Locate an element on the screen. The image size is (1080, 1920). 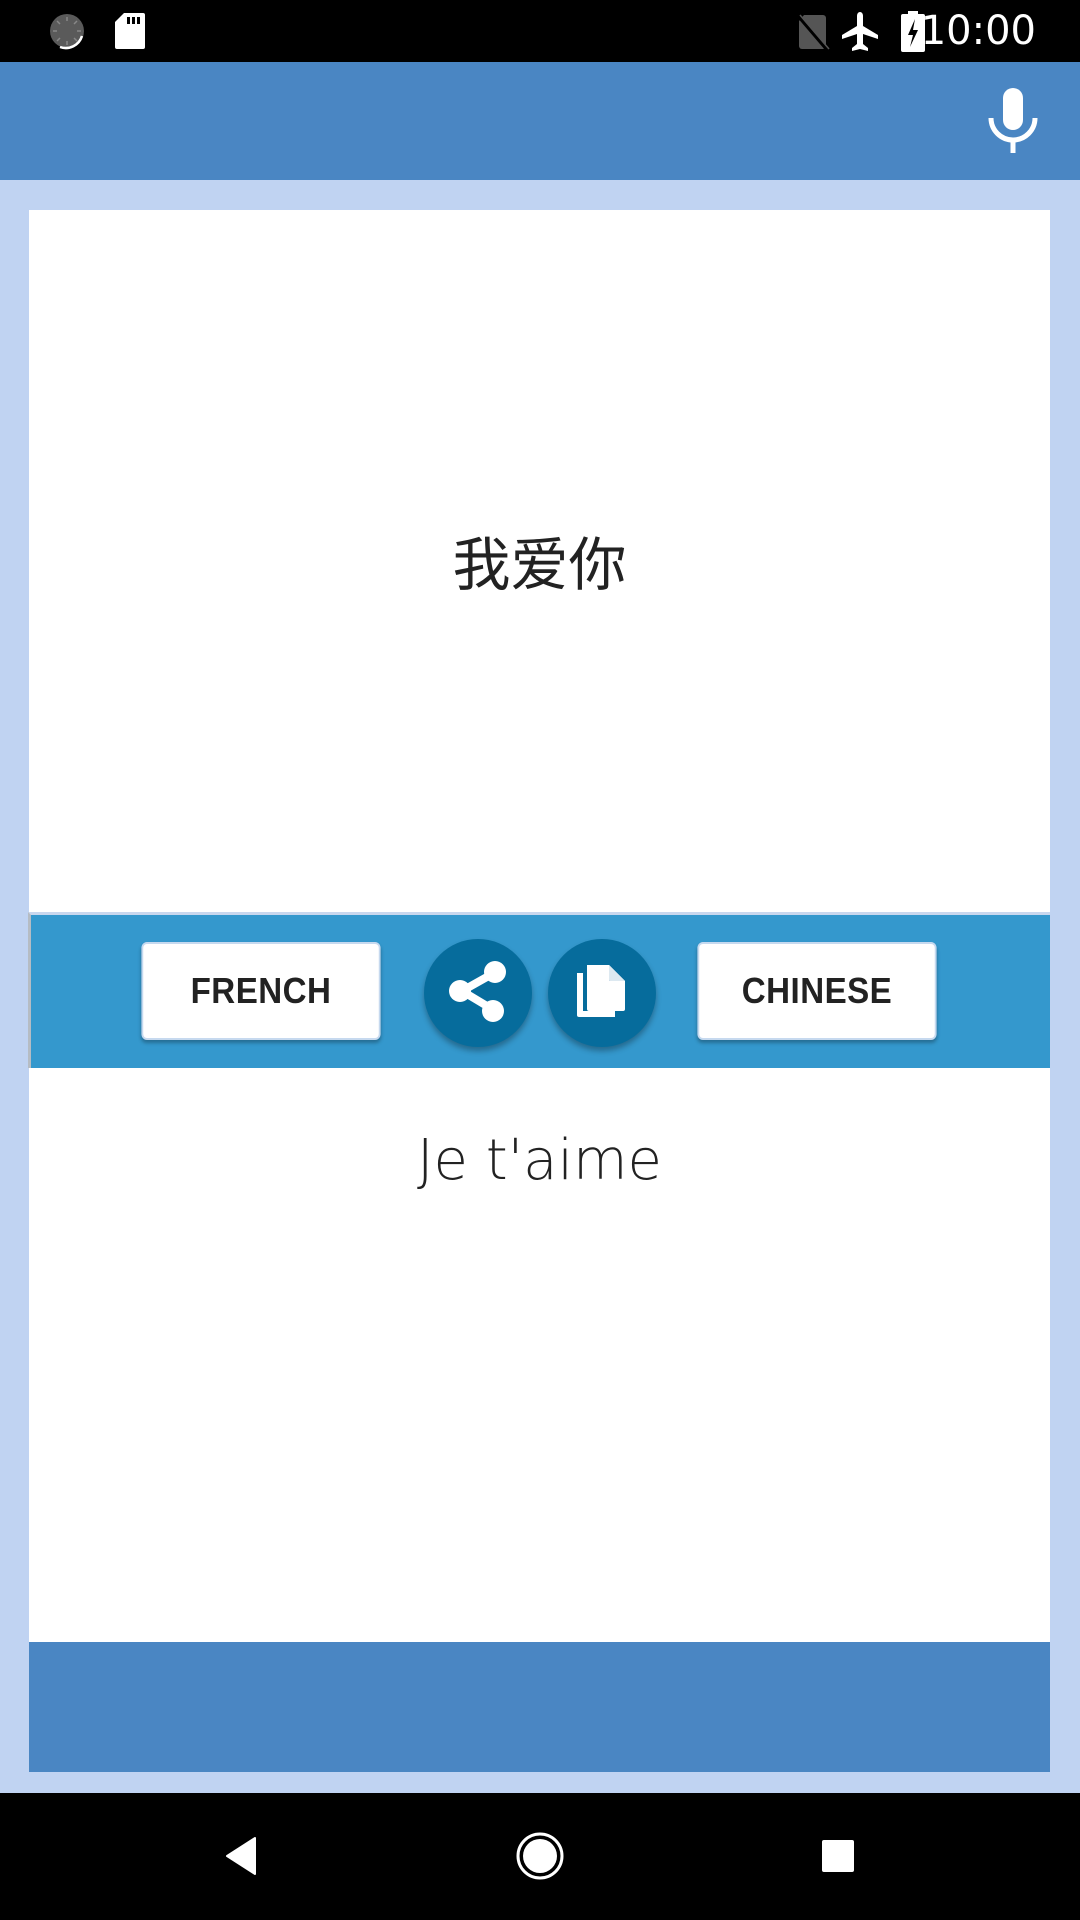
sync-loading-icon is located at coordinates (67, 33).